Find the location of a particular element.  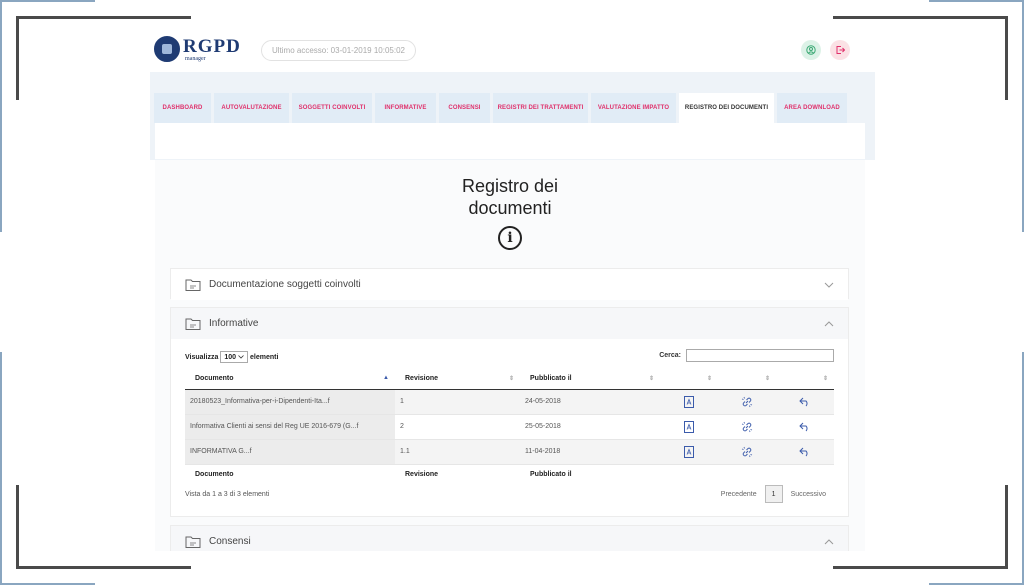

table-row: INFORMATIVA G...f 1.1 11-04-2018 is located at coordinates (509, 452).